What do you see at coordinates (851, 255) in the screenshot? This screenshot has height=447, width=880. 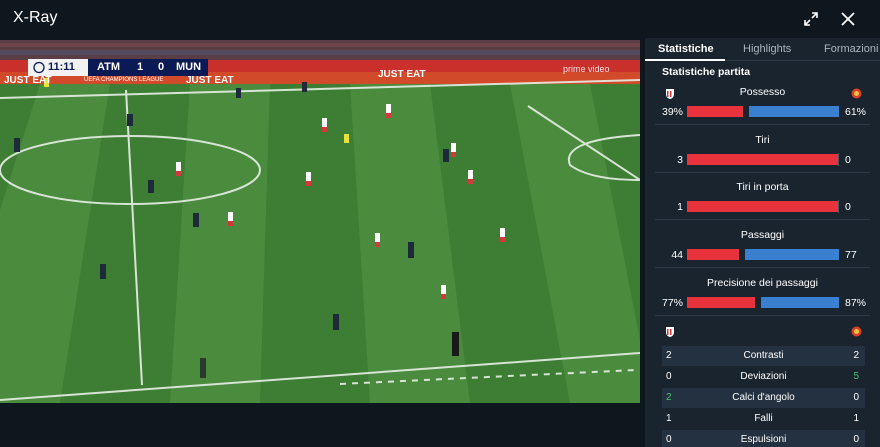 I see `stat-away-value: 77` at bounding box center [851, 255].